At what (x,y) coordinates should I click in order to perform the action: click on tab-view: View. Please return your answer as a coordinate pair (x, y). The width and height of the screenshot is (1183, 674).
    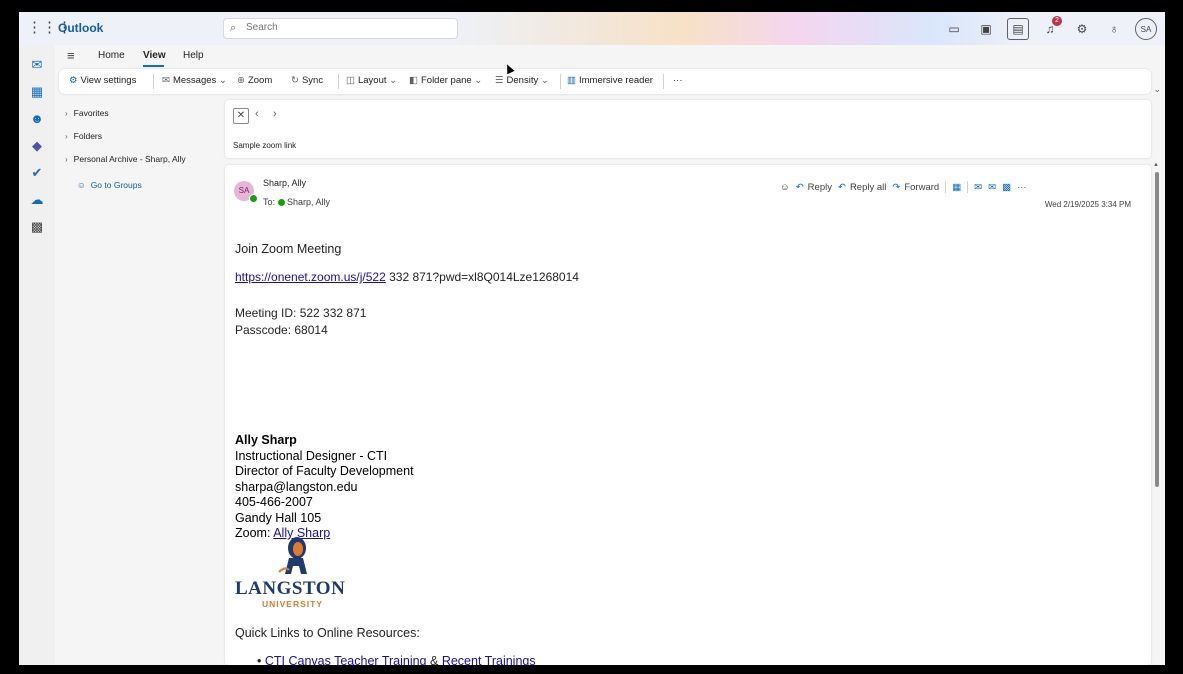
    Looking at the image, I should click on (154, 55).